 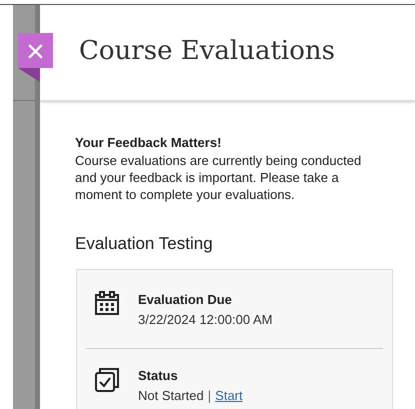 I want to click on item-value: Not Started, so click(x=171, y=395).